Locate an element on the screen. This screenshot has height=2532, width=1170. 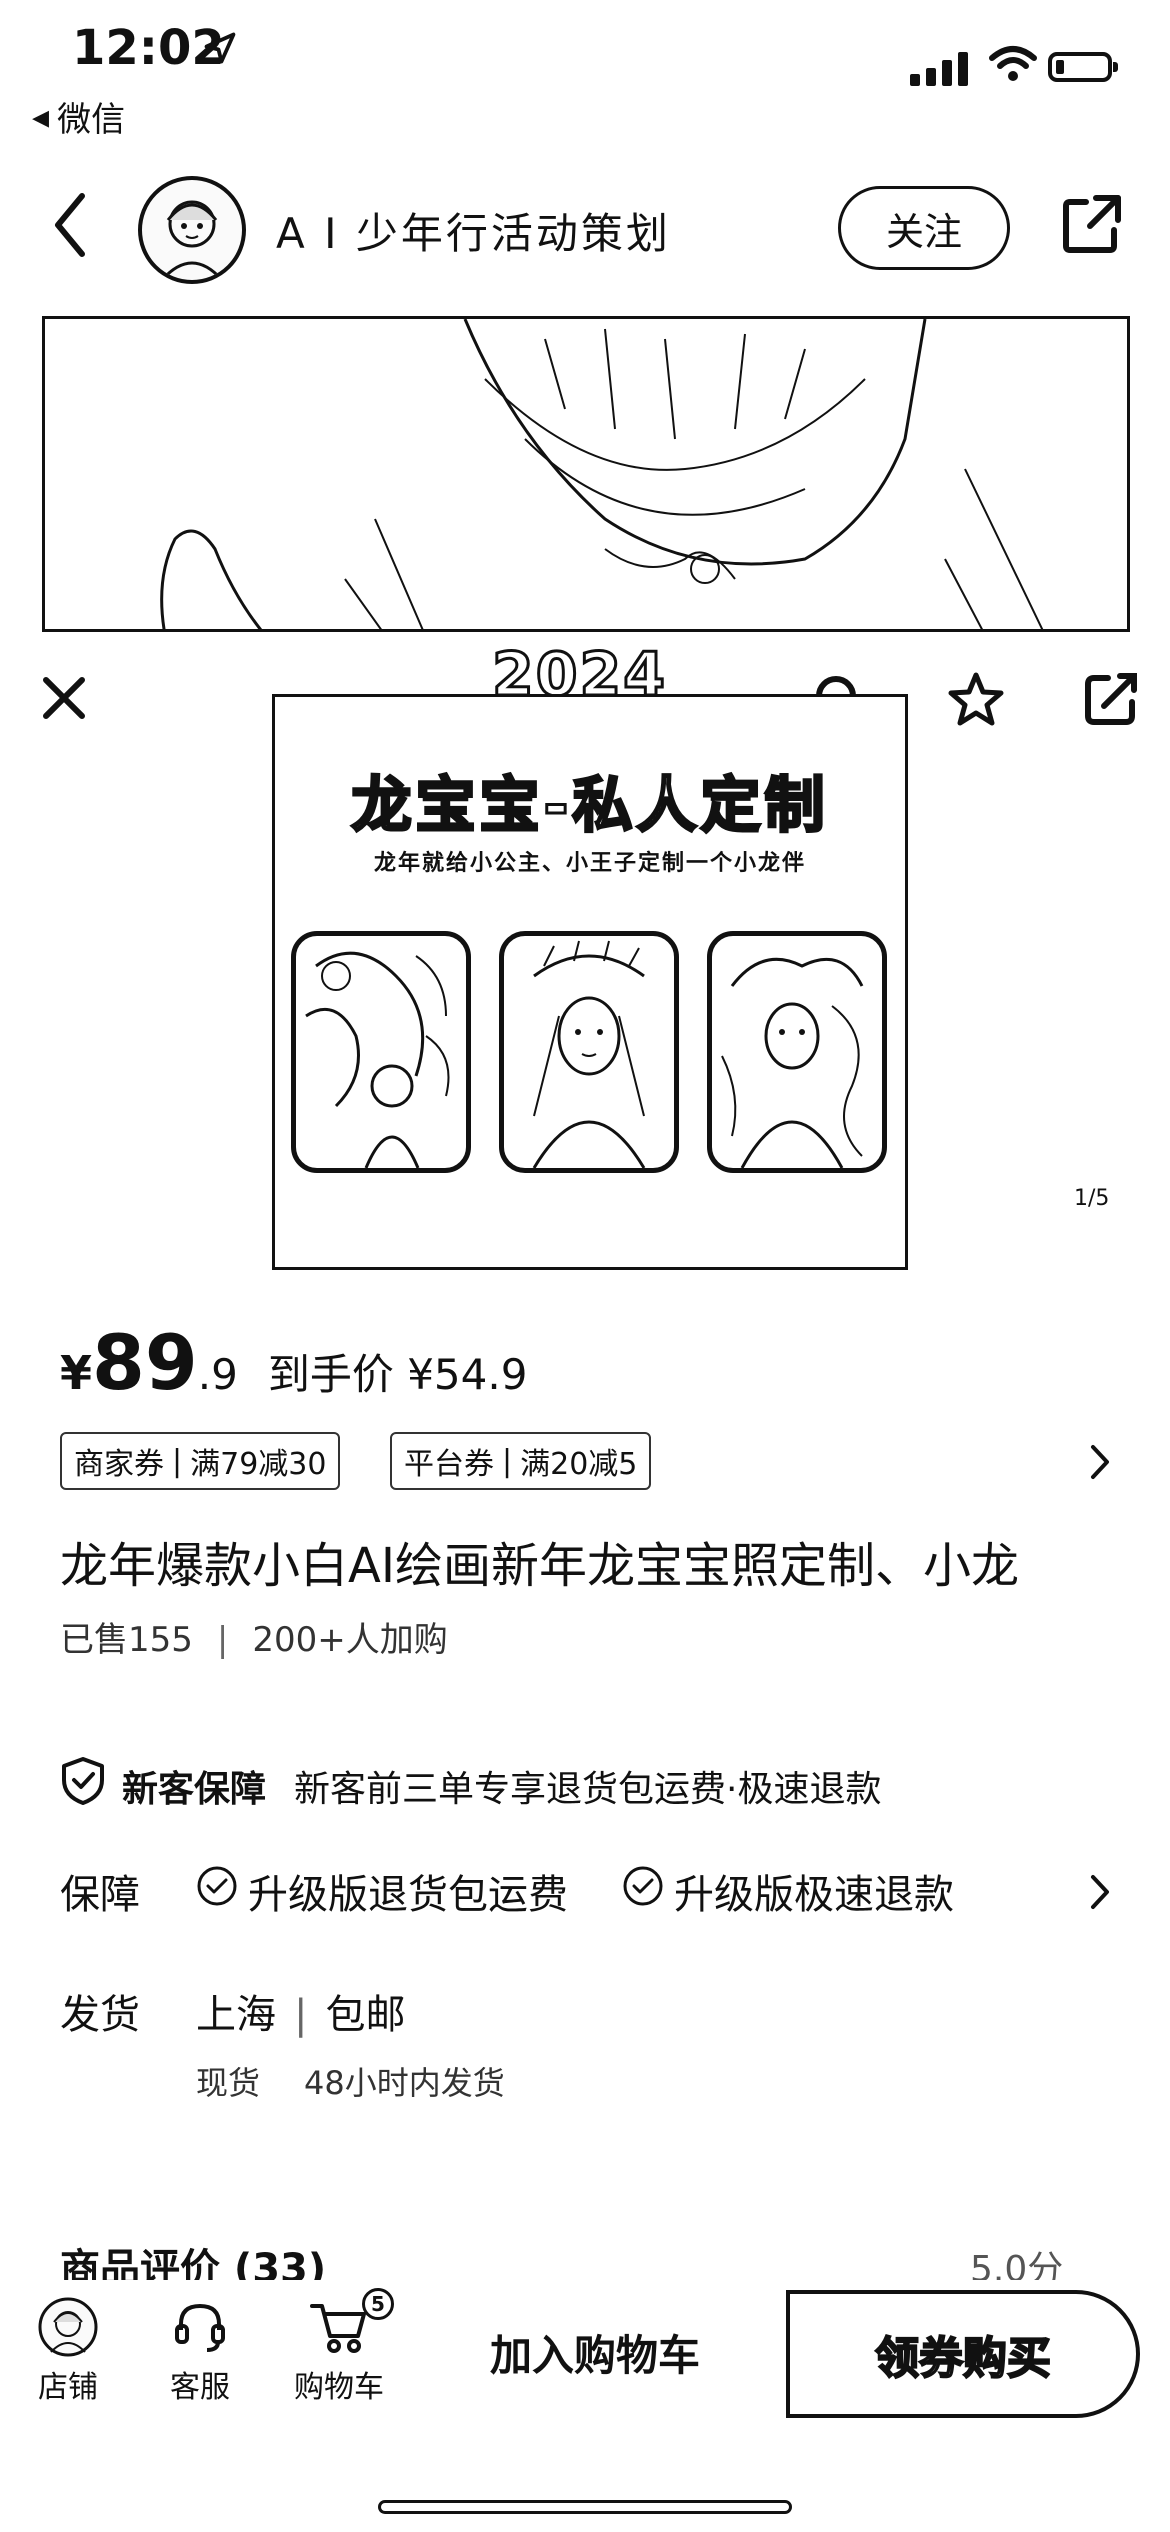
tab-label: 购物车 is located at coordinates (339, 2387).